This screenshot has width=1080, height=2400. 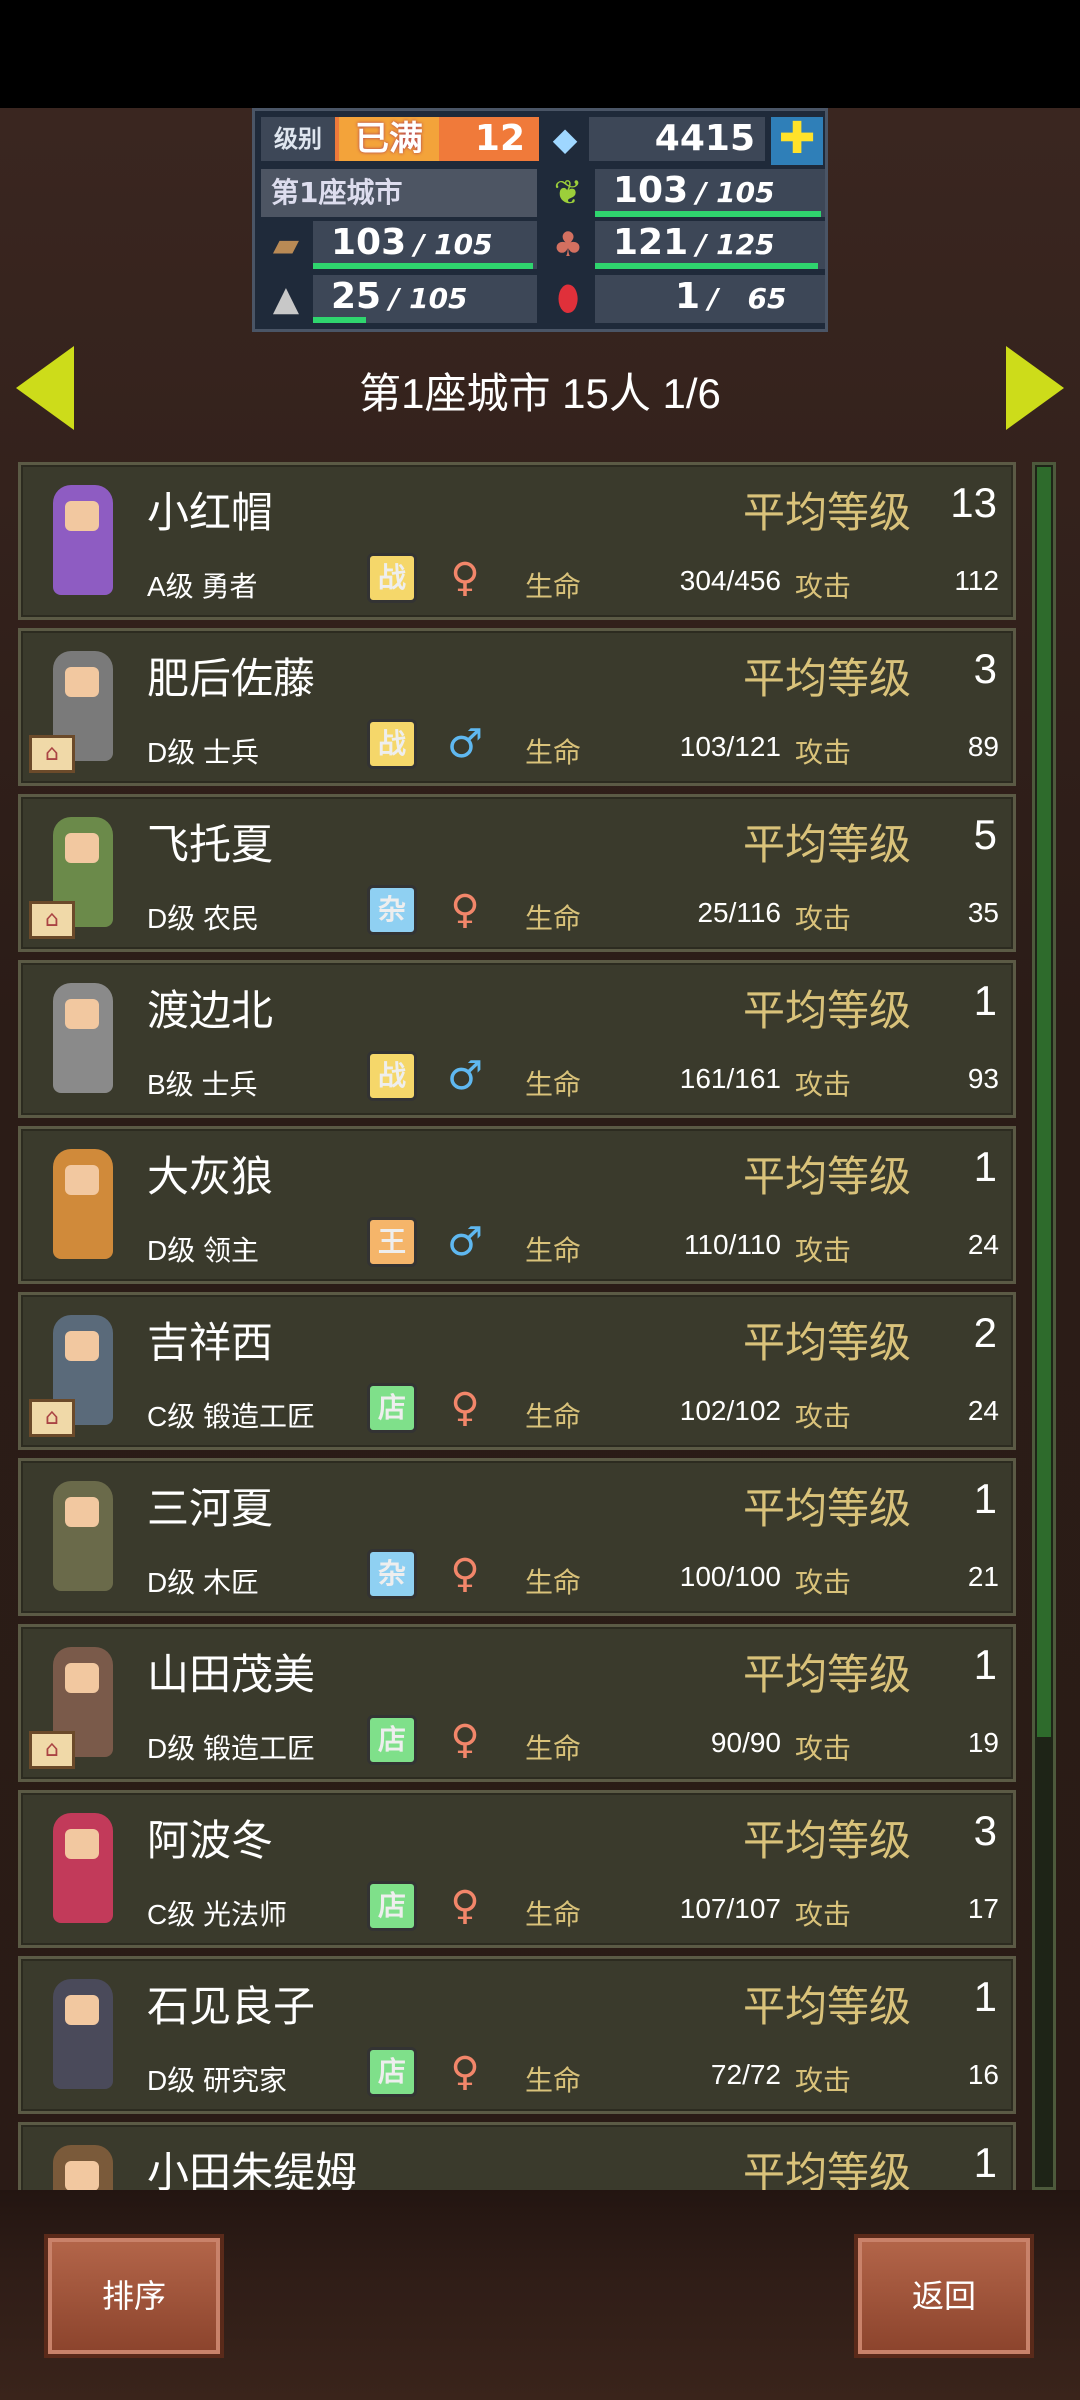 What do you see at coordinates (517, 1869) in the screenshot?
I see `resident-row: 阿波冬 平均等级 3 C级 光法师 店 ♀ 生命 107/107 攻击 17` at bounding box center [517, 1869].